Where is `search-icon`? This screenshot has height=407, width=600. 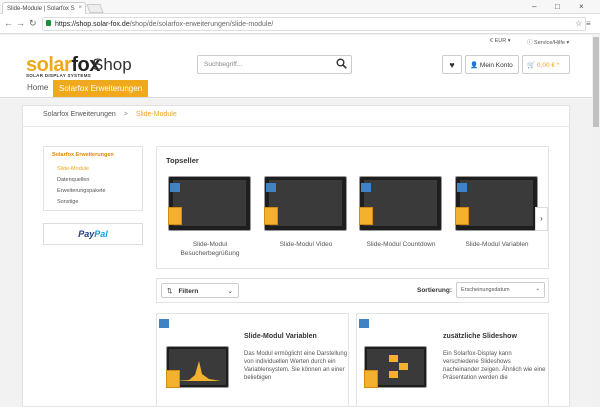
search-icon is located at coordinates (341, 63).